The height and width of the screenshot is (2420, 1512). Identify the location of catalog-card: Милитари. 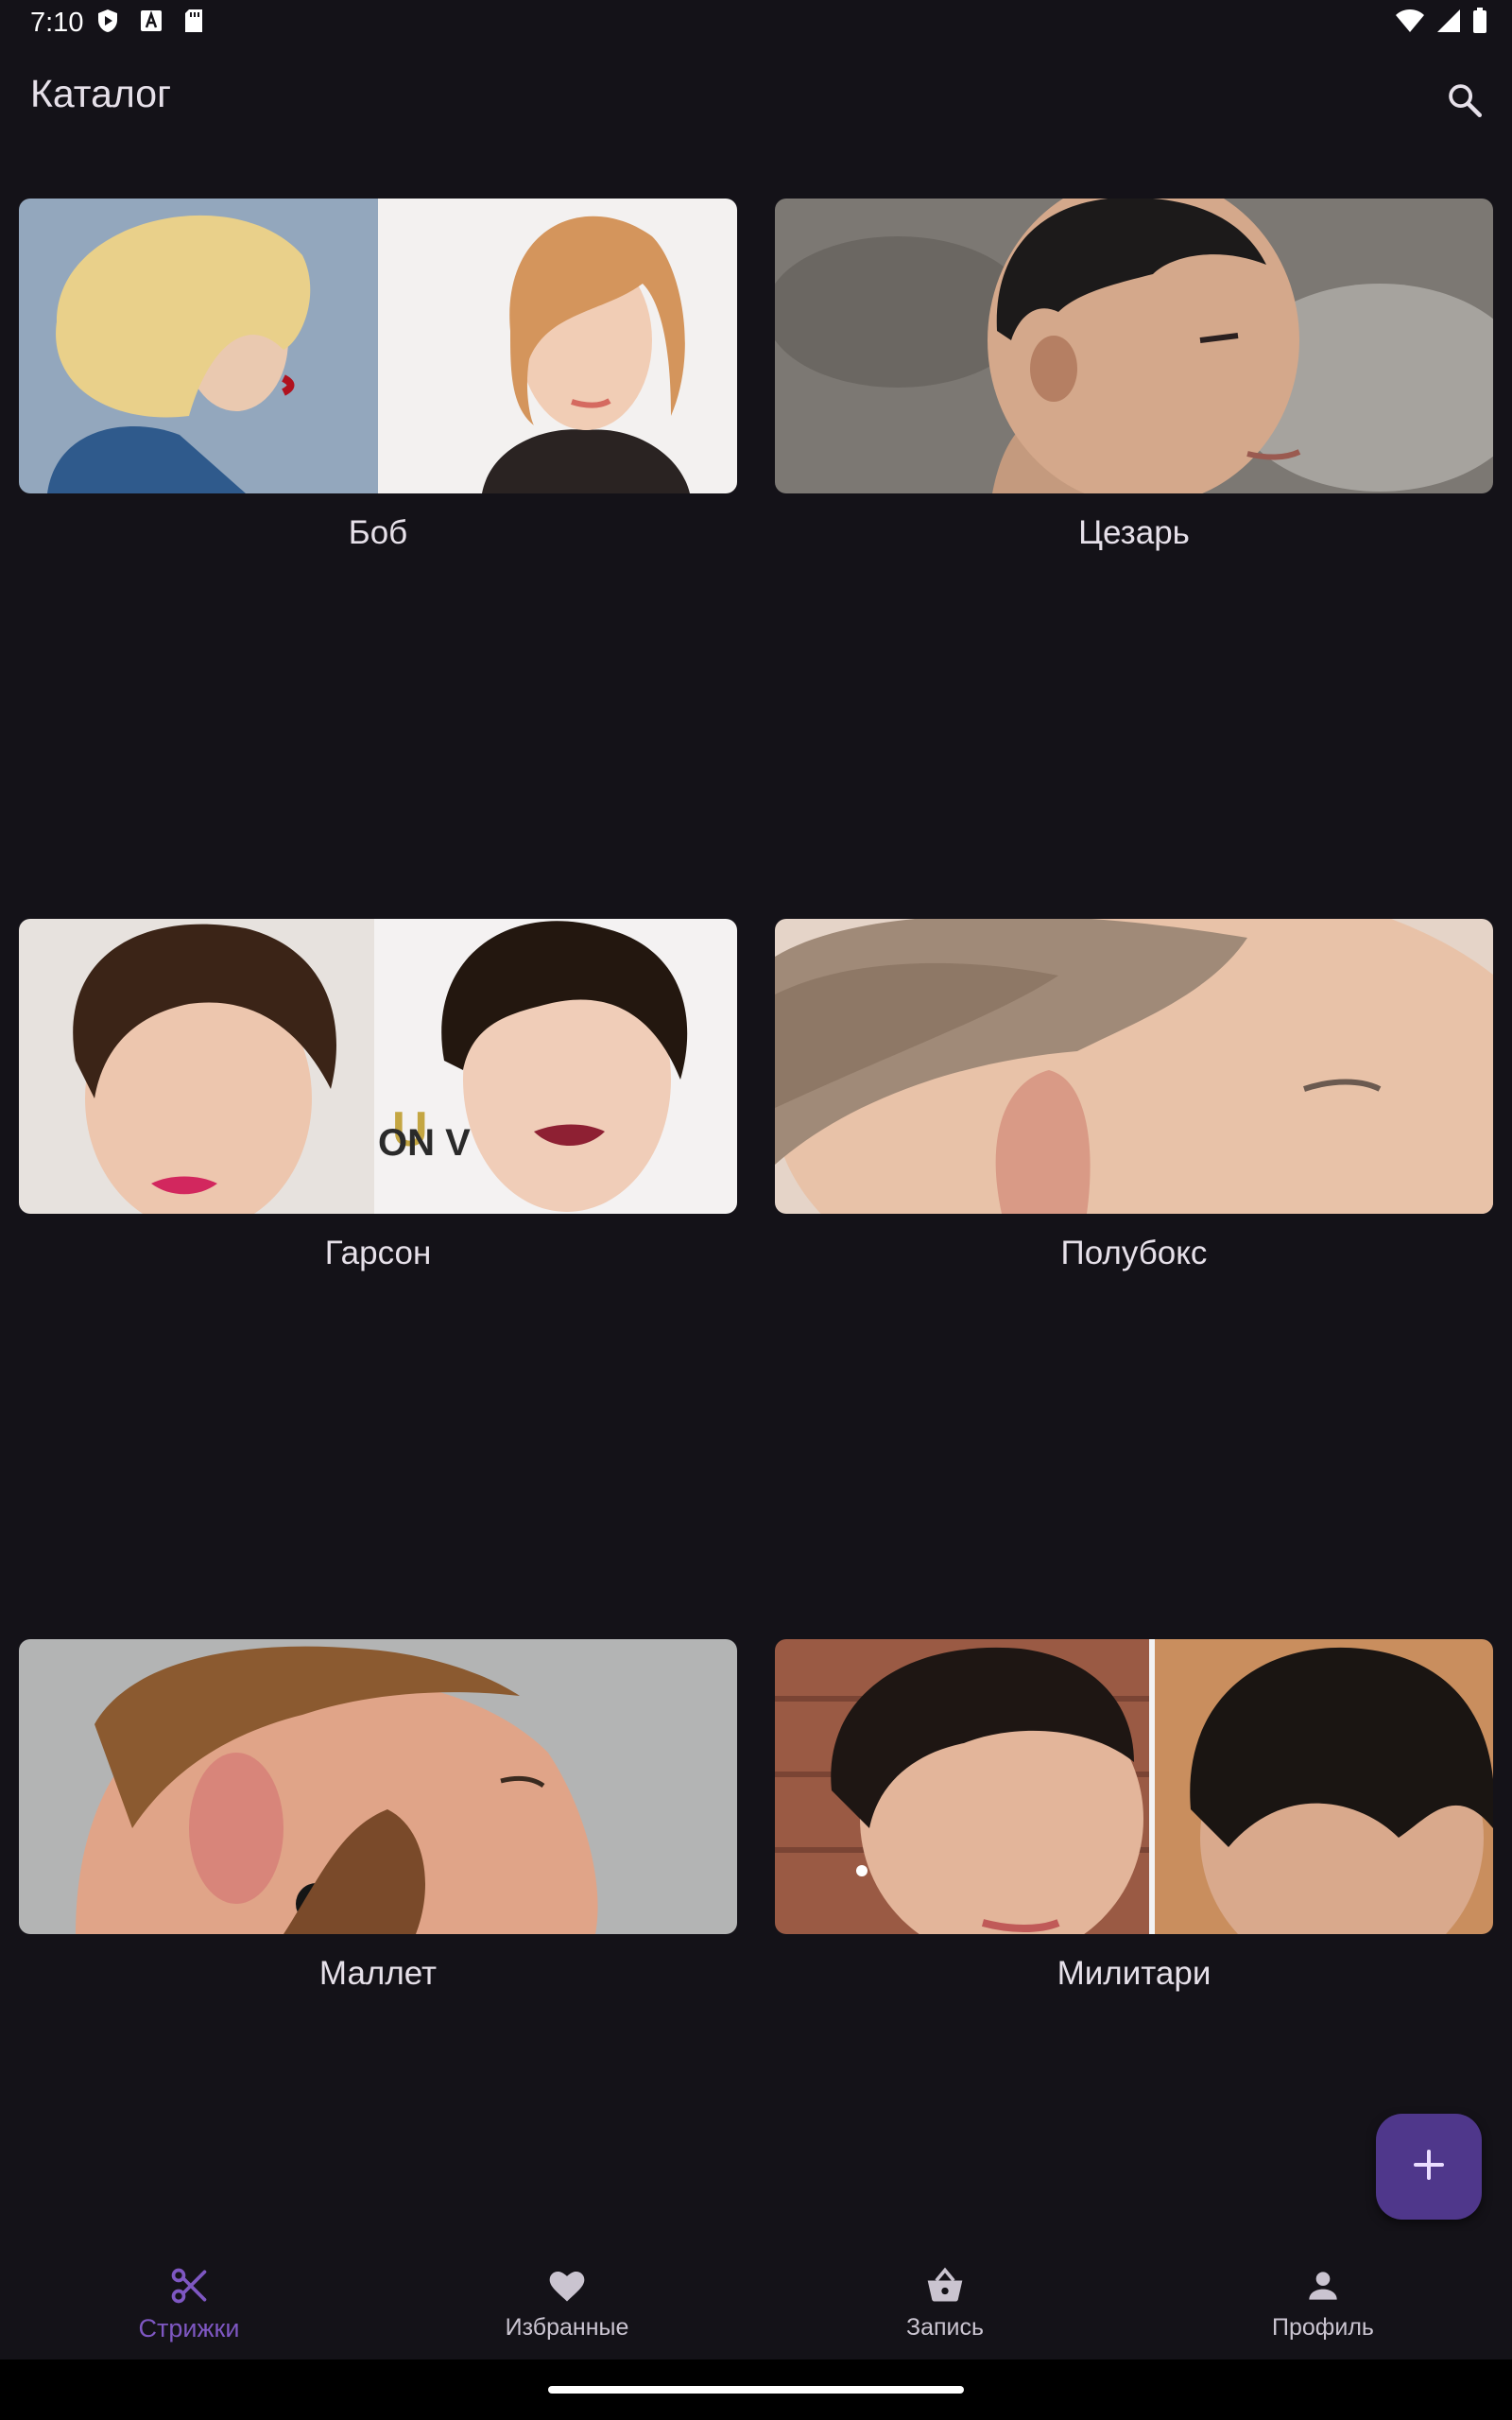
(1134, 1816).